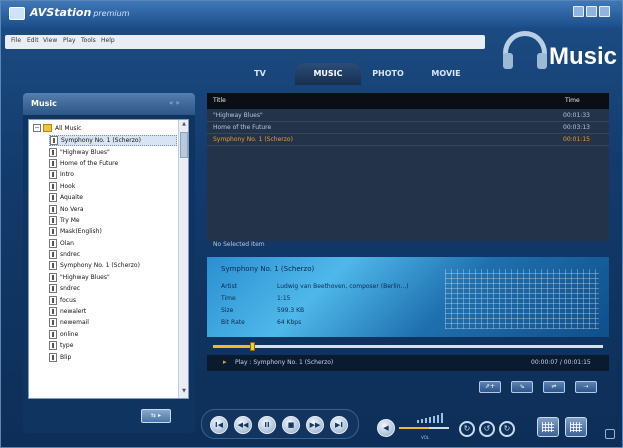 Image resolution: width=623 pixels, height=448 pixels. Describe the element at coordinates (47, 128) in the screenshot. I see `folder-icon` at that location.